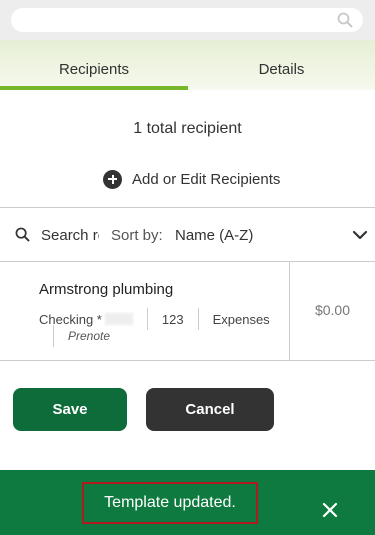 The height and width of the screenshot is (535, 375). I want to click on add-edit-recipients-button: Add or Edit Recipients, so click(191, 179).